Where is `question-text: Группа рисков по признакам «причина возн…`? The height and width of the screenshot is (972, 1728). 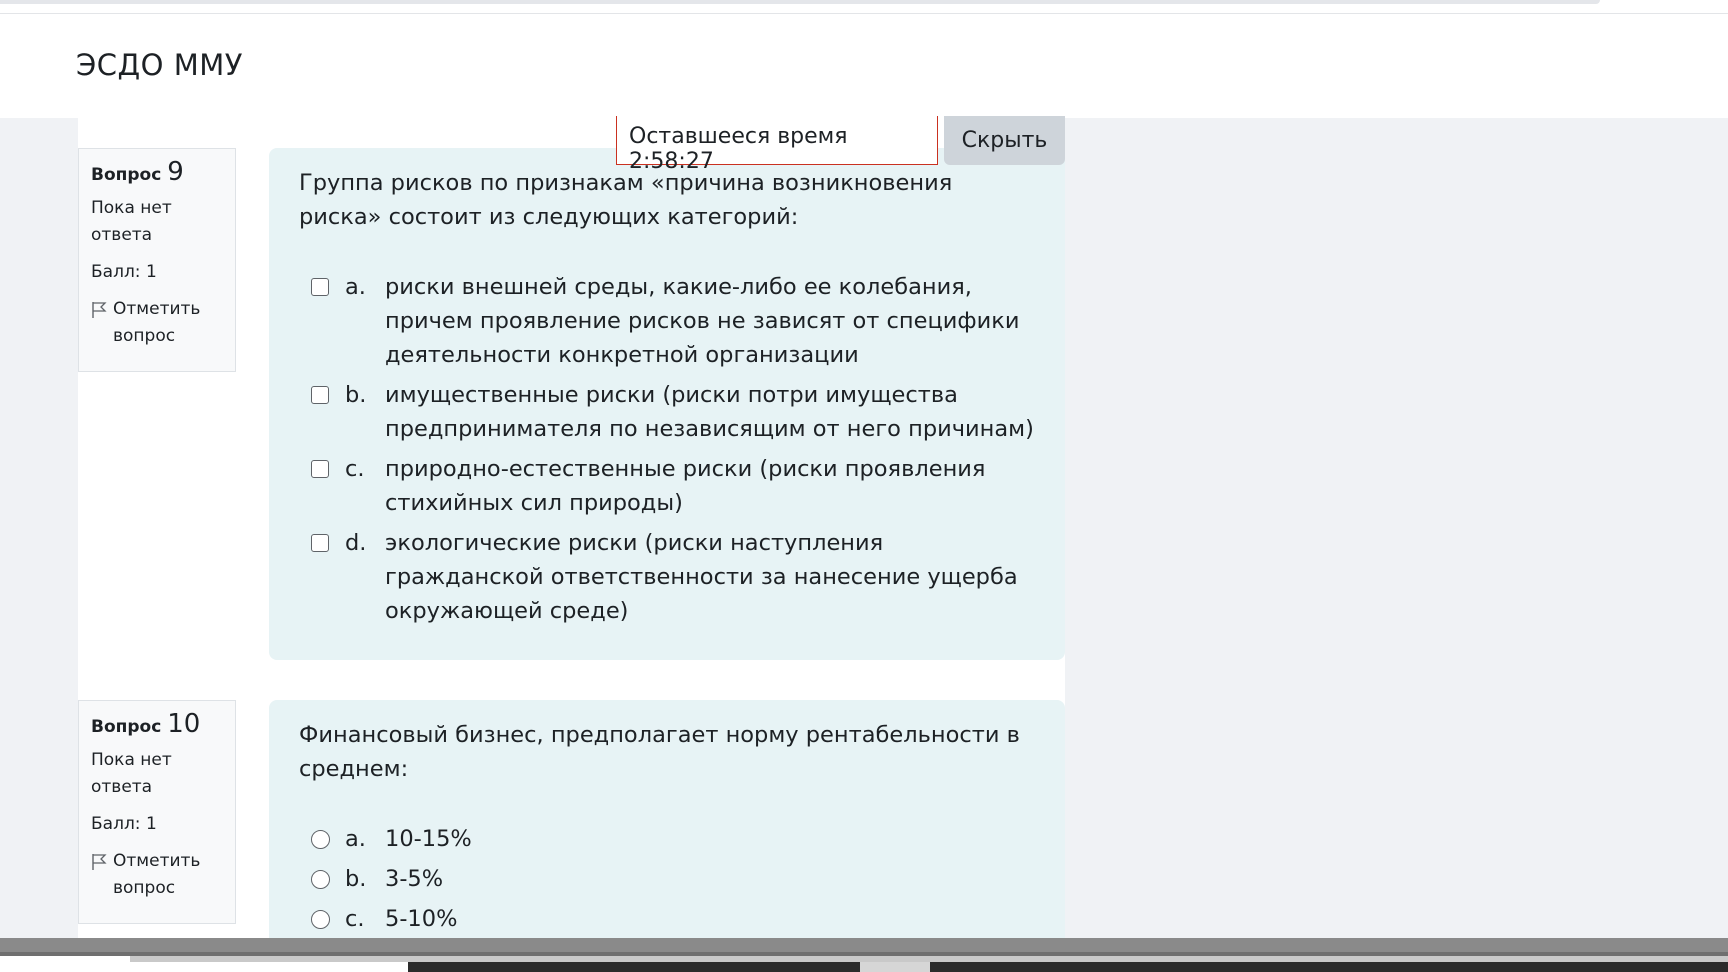 question-text: Группа рисков по признакам «причина возн… is located at coordinates (626, 200).